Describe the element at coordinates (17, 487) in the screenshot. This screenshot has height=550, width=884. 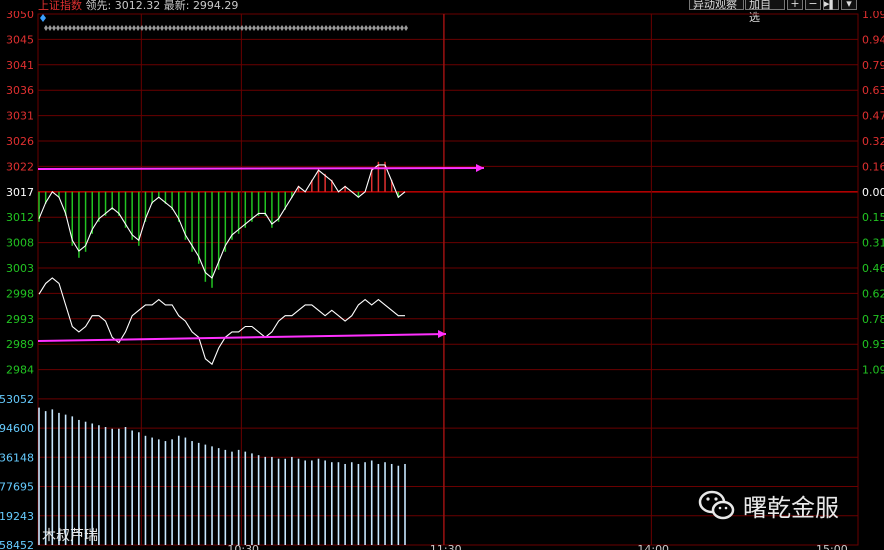
I see `volume-axis-label: 77695` at that location.